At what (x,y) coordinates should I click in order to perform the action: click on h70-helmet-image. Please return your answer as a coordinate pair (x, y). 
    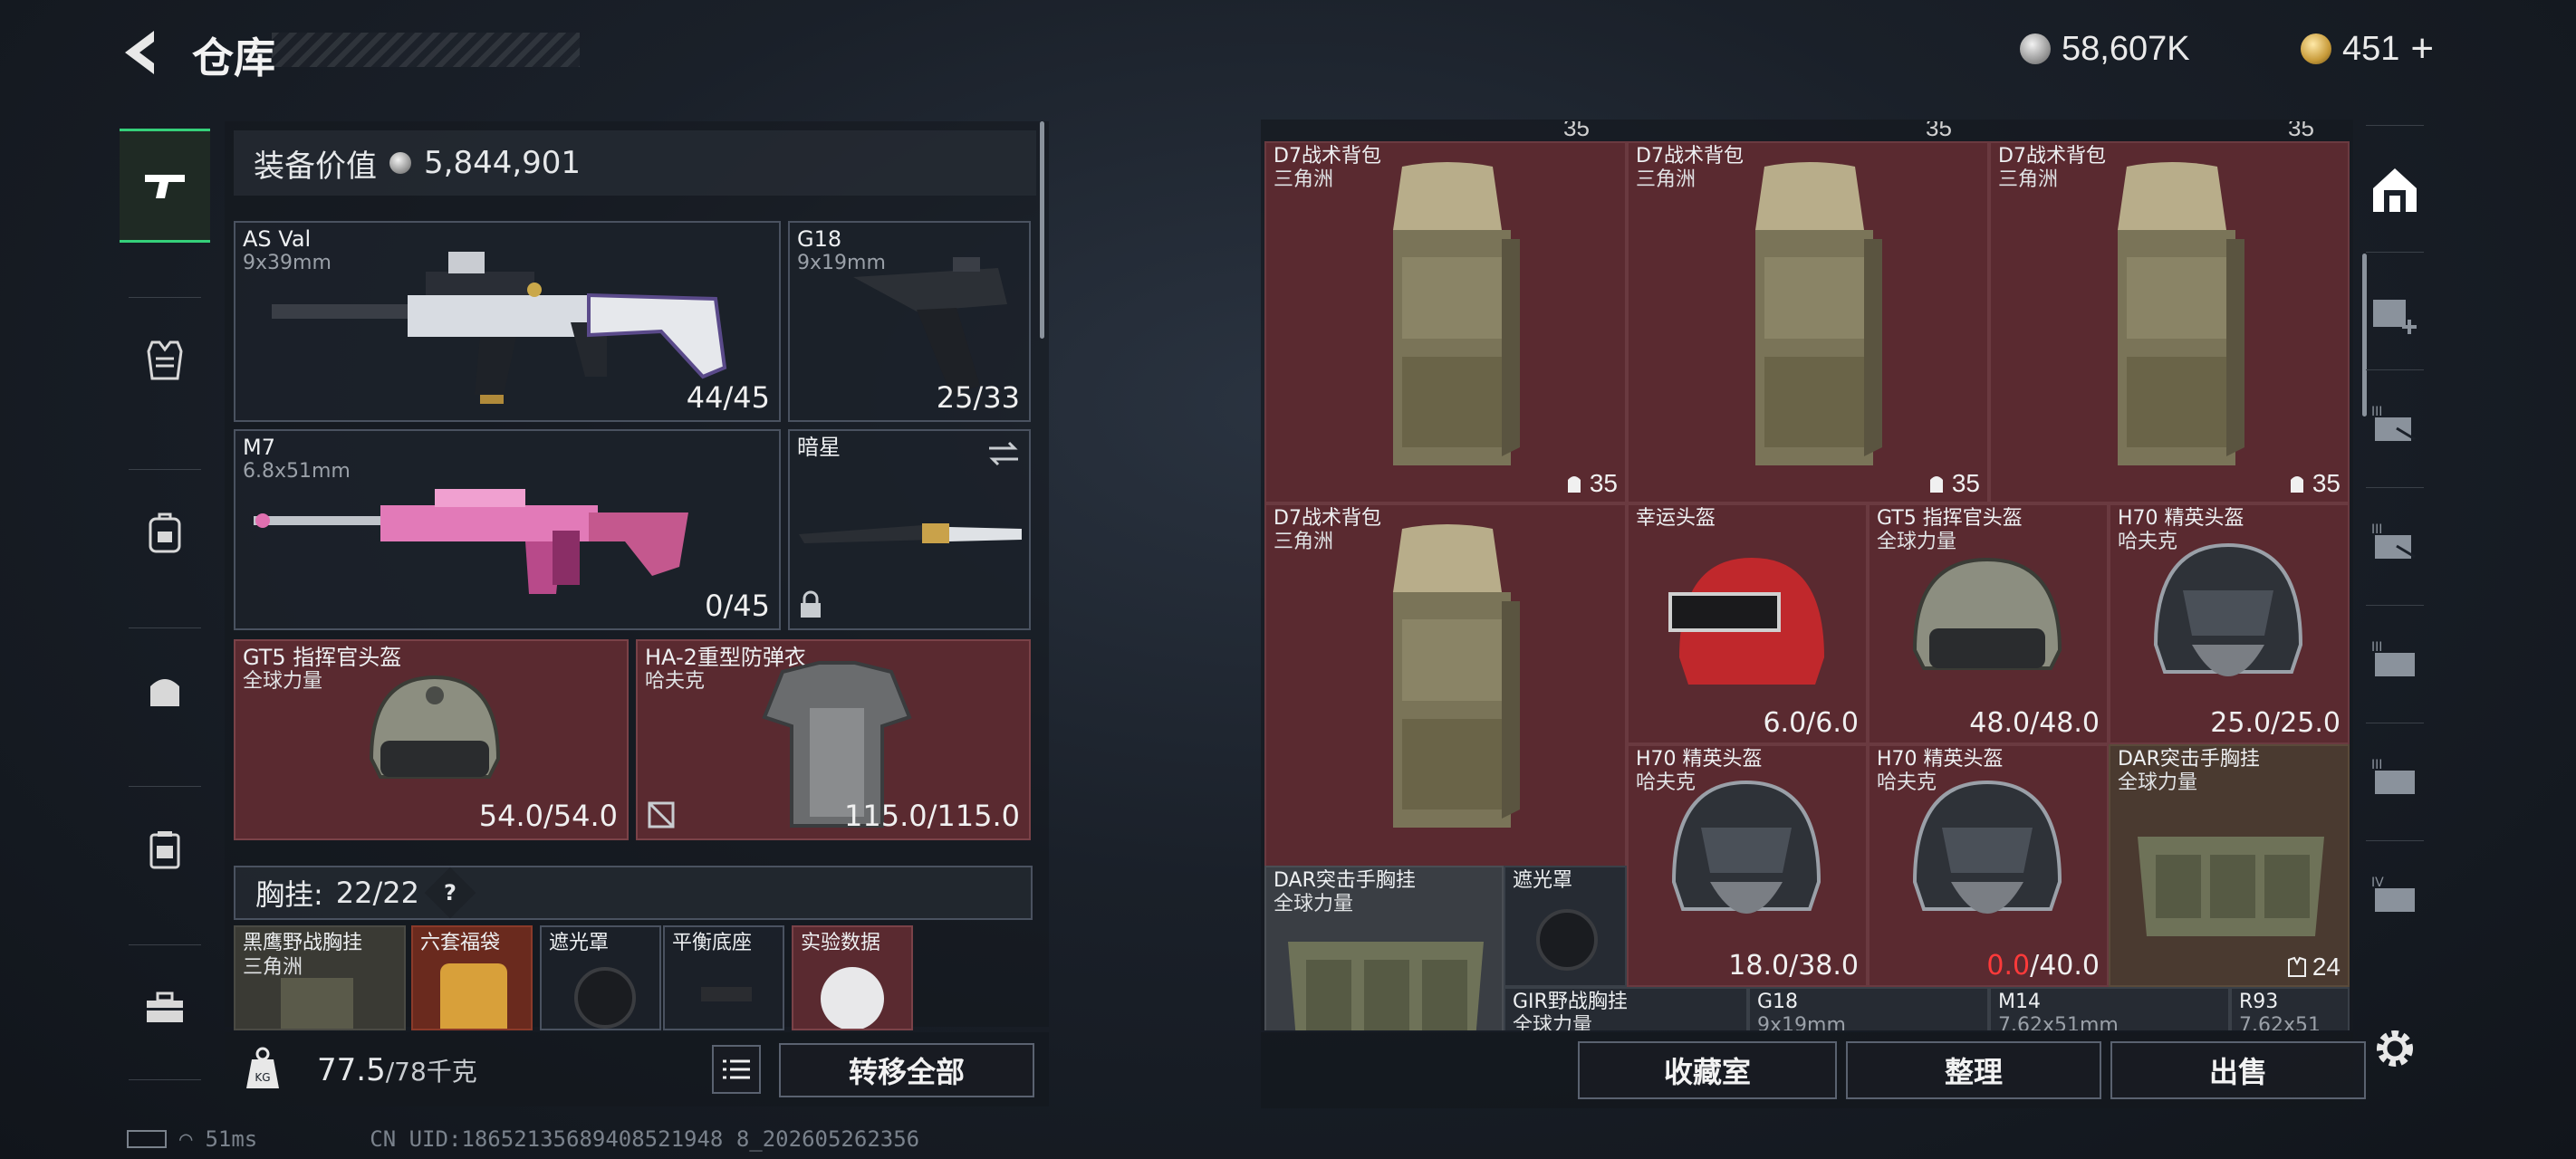
    Looking at the image, I should click on (1746, 847).